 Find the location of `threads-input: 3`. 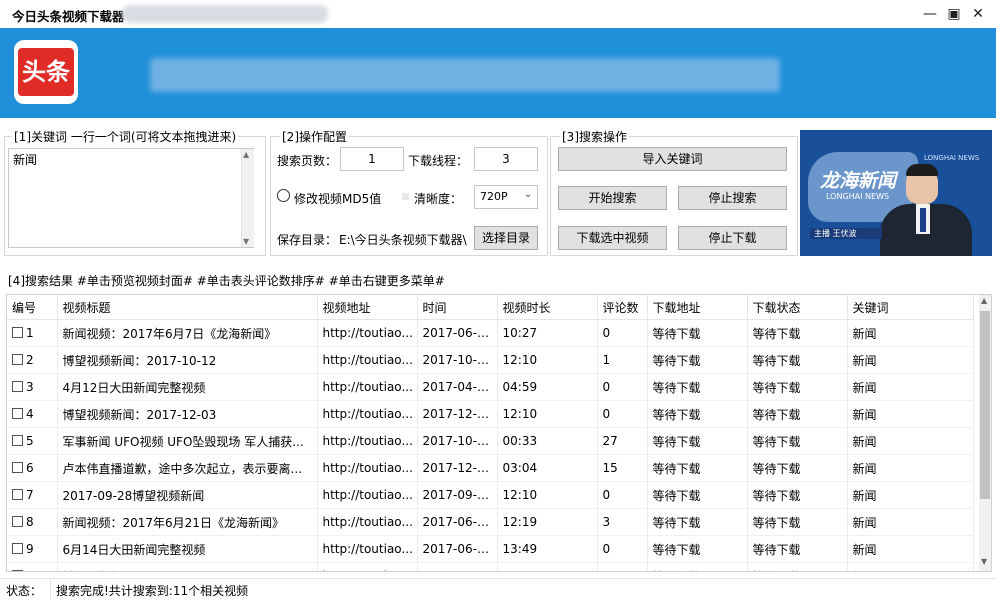

threads-input: 3 is located at coordinates (506, 159).